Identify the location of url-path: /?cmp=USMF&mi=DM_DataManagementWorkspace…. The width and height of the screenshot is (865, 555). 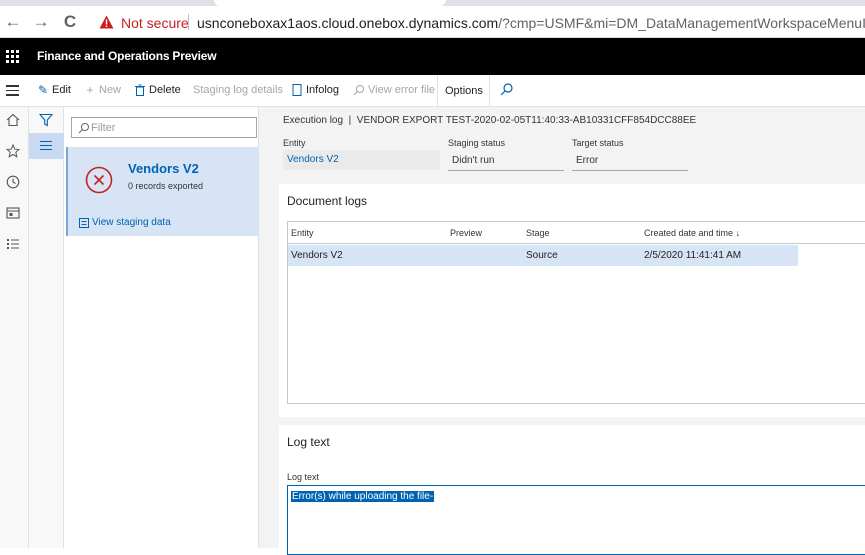
(681, 23).